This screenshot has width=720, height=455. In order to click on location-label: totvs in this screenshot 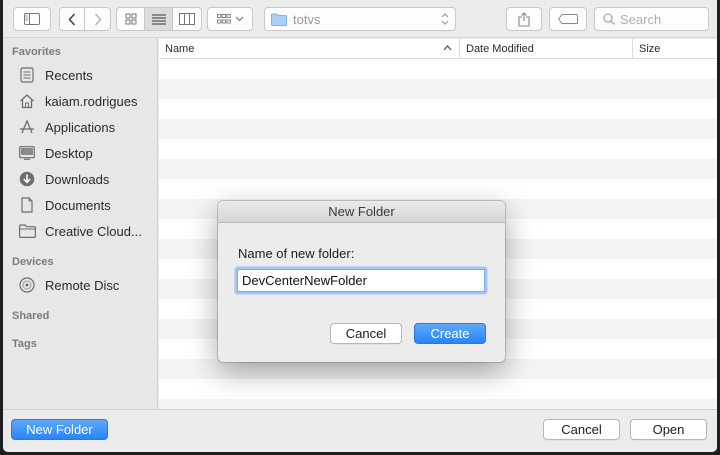, I will do `click(307, 19)`.